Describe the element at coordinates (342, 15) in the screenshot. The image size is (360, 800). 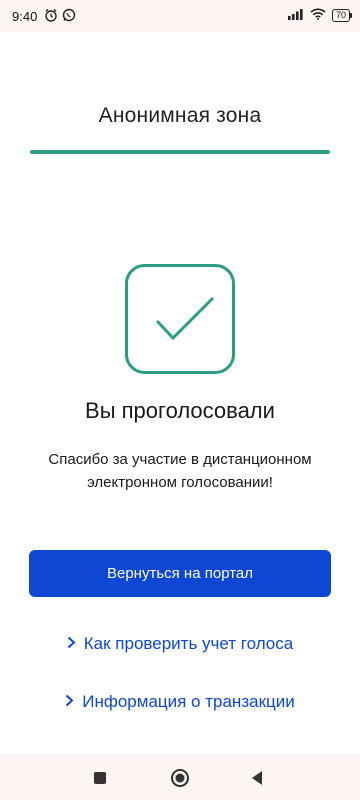
I see `battery-indicator: 70` at that location.